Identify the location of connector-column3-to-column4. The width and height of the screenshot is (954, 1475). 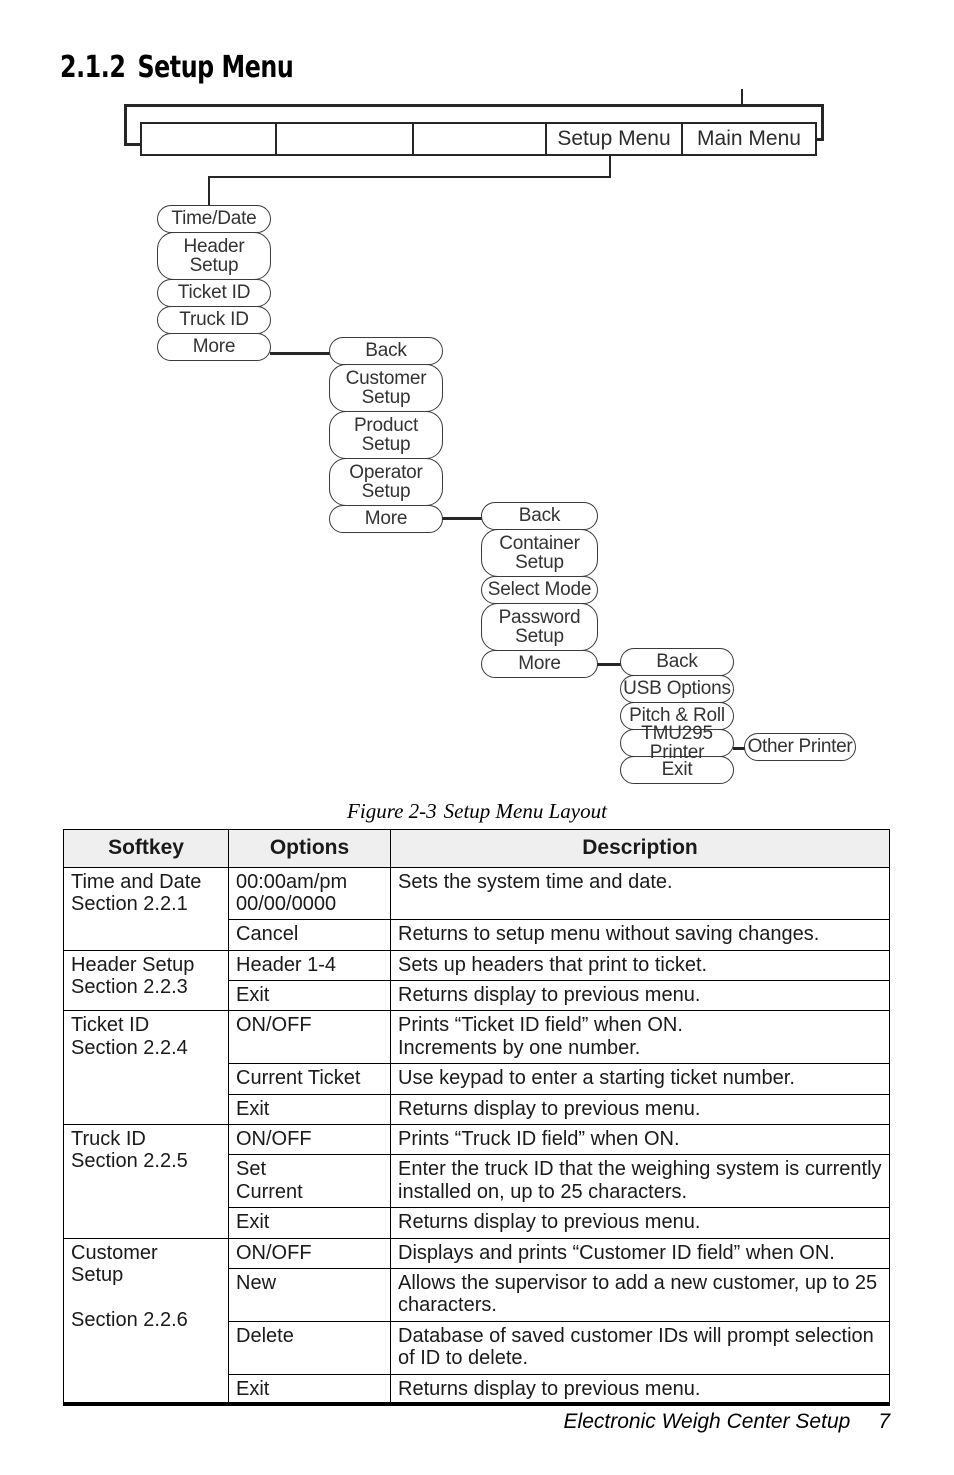
(609, 664).